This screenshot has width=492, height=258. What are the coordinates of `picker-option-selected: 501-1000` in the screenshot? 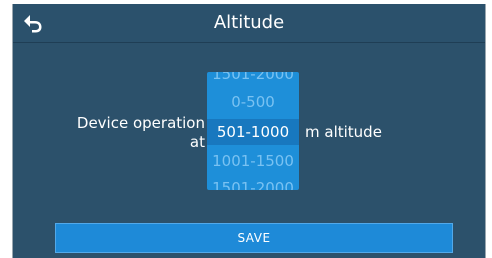 It's located at (253, 132).